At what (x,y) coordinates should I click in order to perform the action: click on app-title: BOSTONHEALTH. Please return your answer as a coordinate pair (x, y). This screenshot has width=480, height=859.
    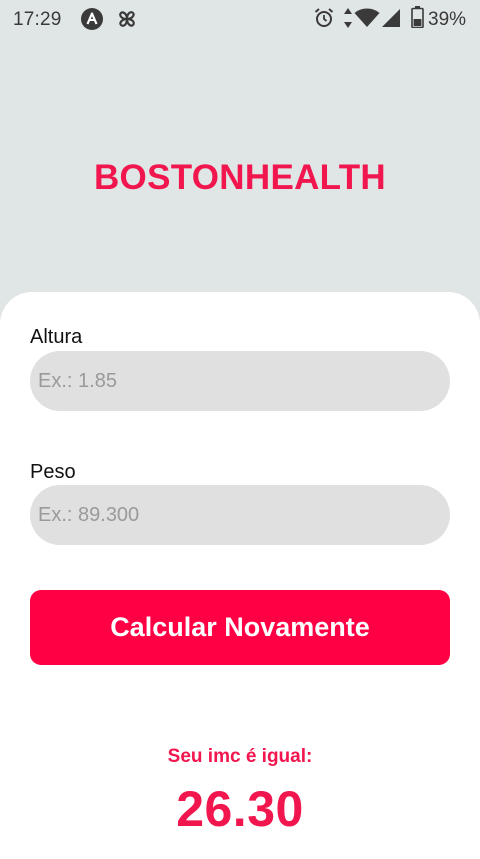
    Looking at the image, I should click on (240, 177).